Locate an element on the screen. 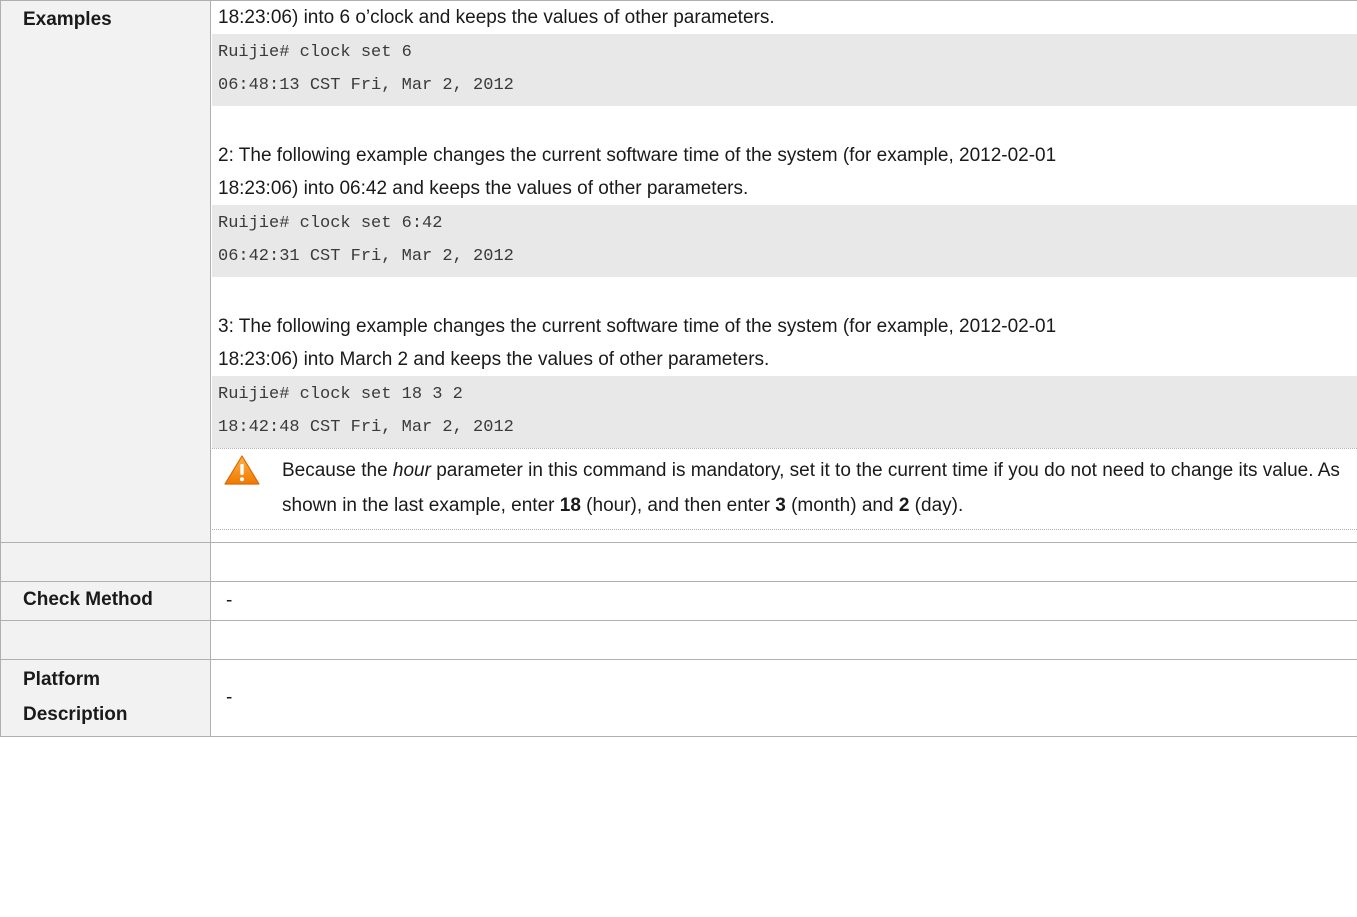 This screenshot has height=917, width=1357. code-line: 06:48:13 CST Fri, Mar 2, 2012 is located at coordinates (366, 85).